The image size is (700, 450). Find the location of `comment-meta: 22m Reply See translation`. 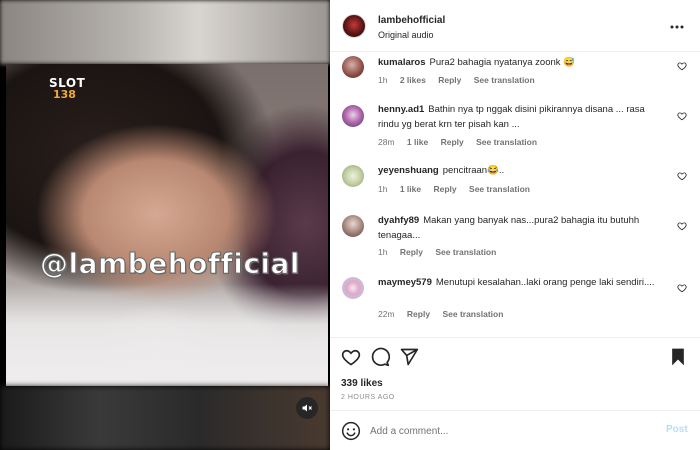

comment-meta: 22m Reply See translation is located at coordinates (445, 314).